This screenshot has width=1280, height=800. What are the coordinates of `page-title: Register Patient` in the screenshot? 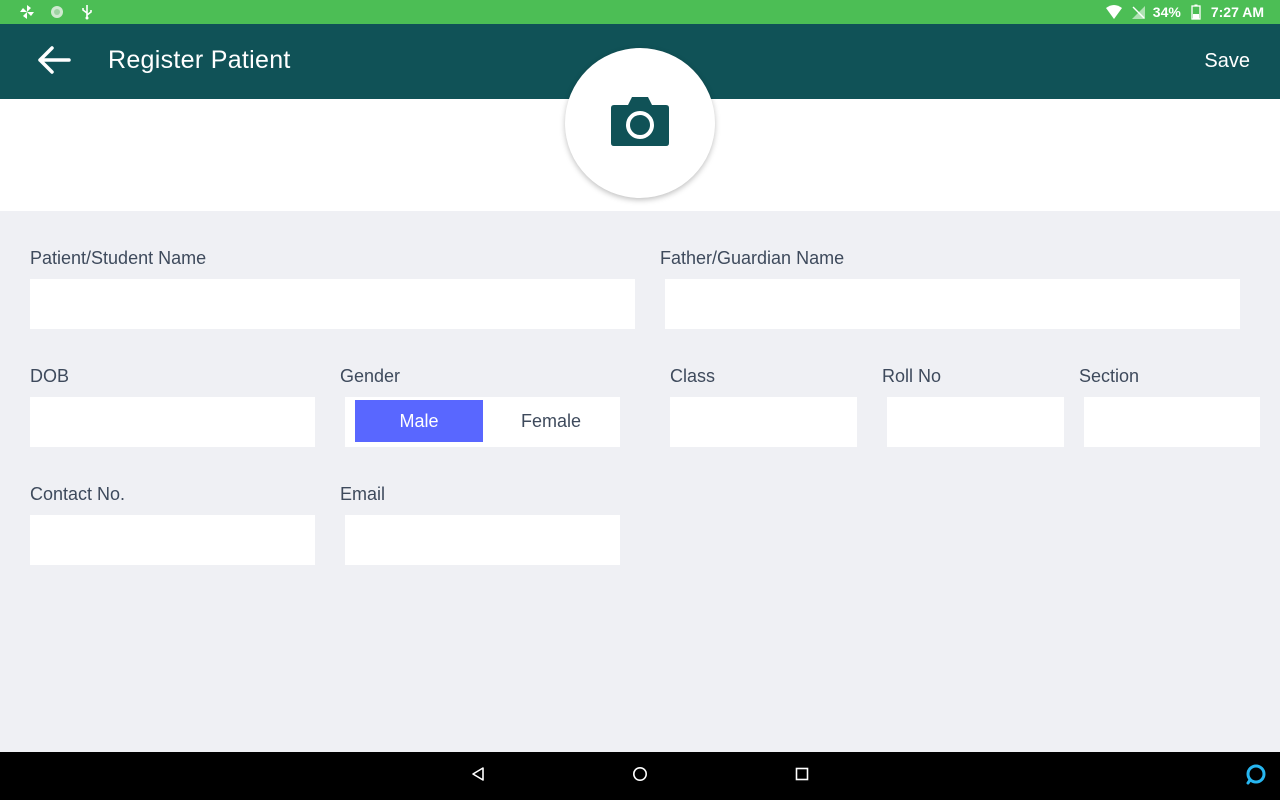 It's located at (199, 60).